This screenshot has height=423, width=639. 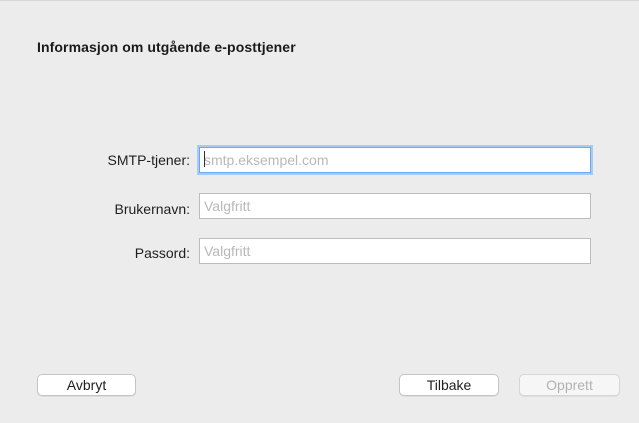 What do you see at coordinates (162, 253) in the screenshot?
I see `password-label: Passord:` at bounding box center [162, 253].